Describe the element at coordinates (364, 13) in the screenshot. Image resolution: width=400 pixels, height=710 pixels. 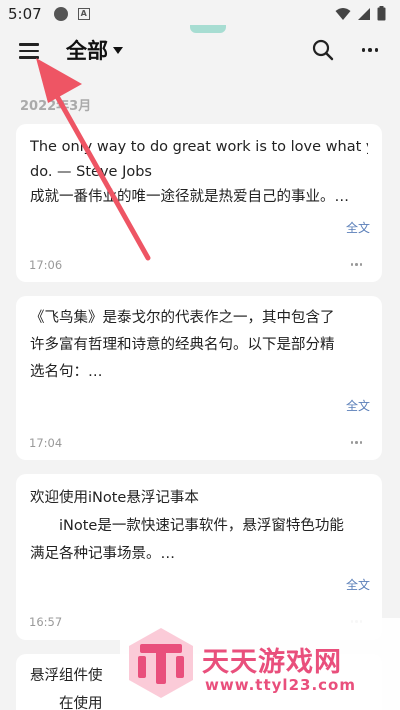
I see `signal-icon` at that location.